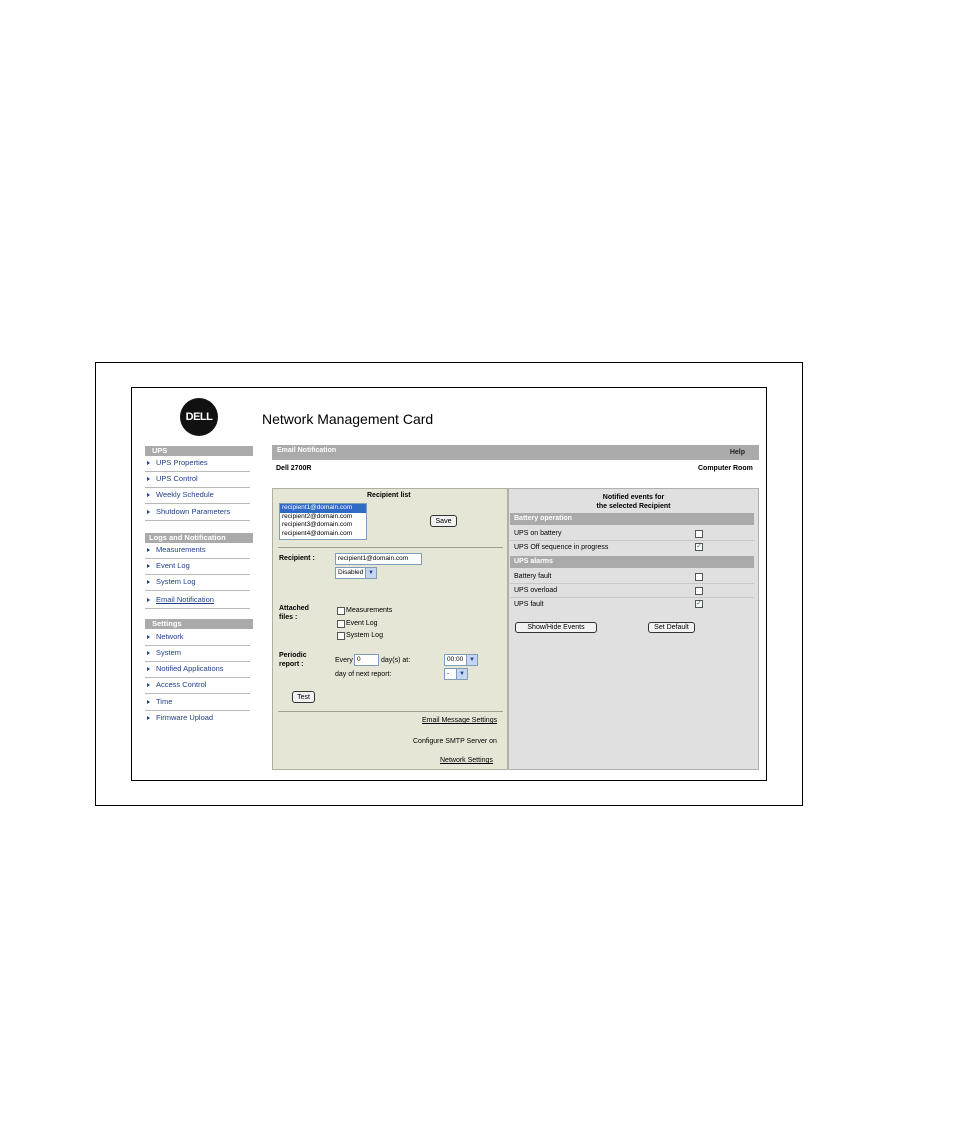  What do you see at coordinates (561, 547) in the screenshot?
I see `event-label-ups-off-sequence: UPS Off sequence in progress` at bounding box center [561, 547].